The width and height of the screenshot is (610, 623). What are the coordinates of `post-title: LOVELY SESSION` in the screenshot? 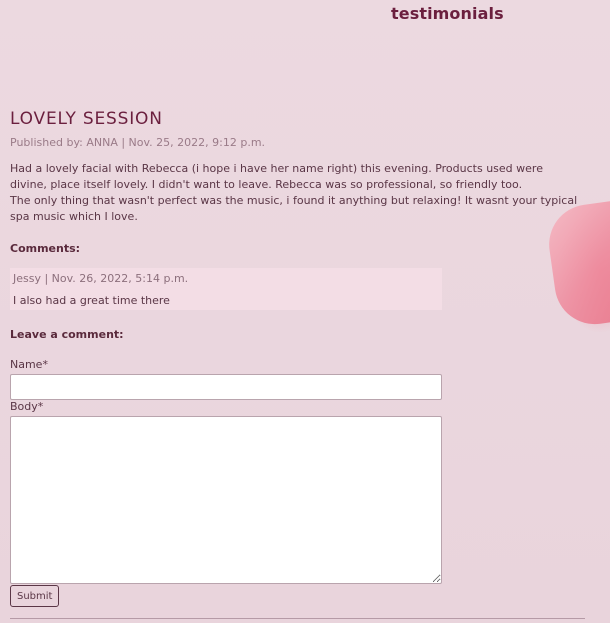 It's located at (86, 119).